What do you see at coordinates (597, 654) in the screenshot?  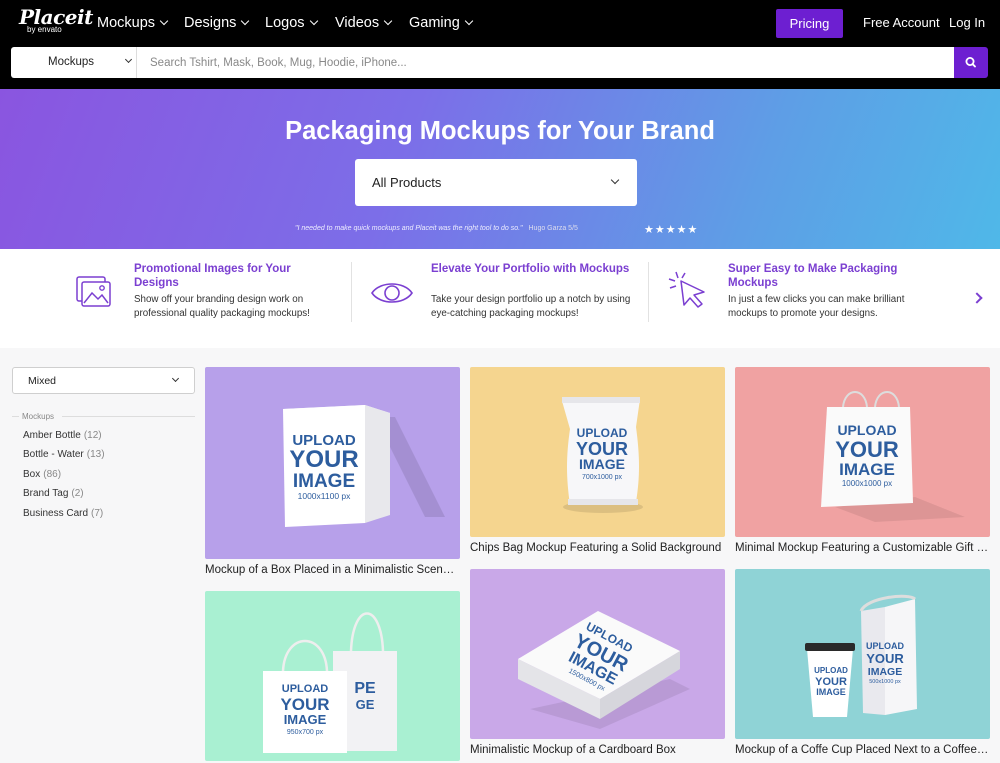 I see `mockup-thumbnail: UPLOAD YOUR IMAGE 1500x800 px` at bounding box center [597, 654].